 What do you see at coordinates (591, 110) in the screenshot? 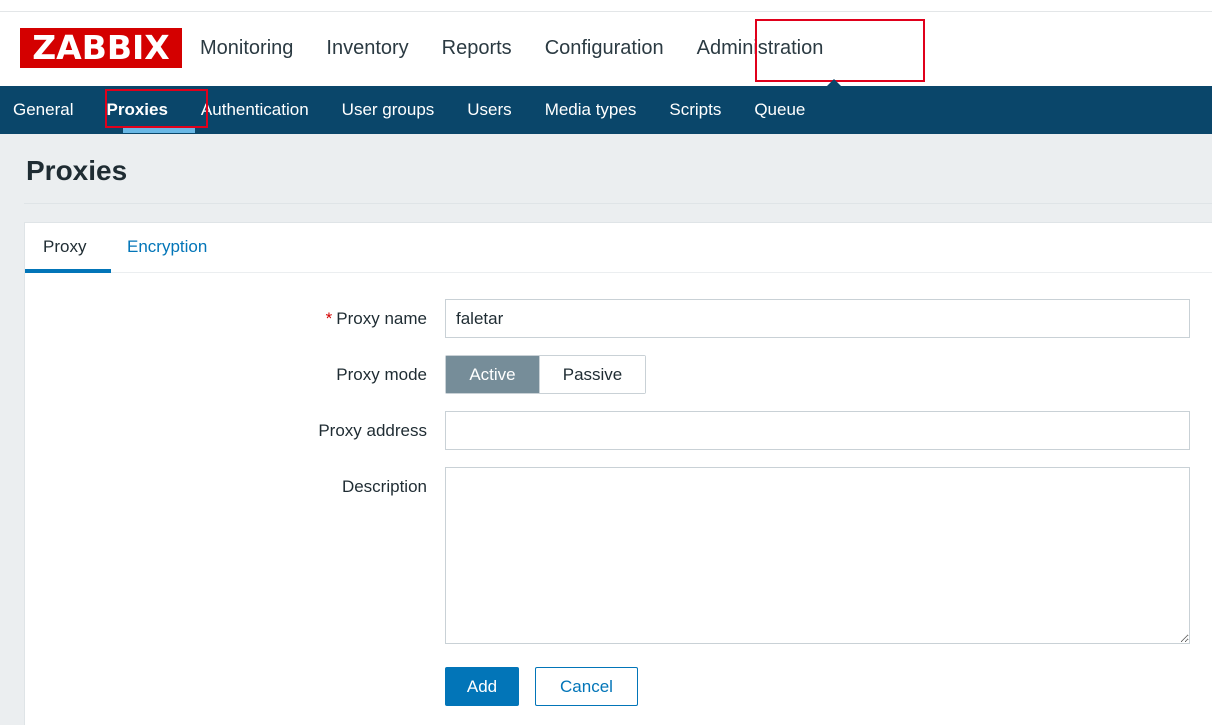
I see `submenu-media-types: Media types` at bounding box center [591, 110].